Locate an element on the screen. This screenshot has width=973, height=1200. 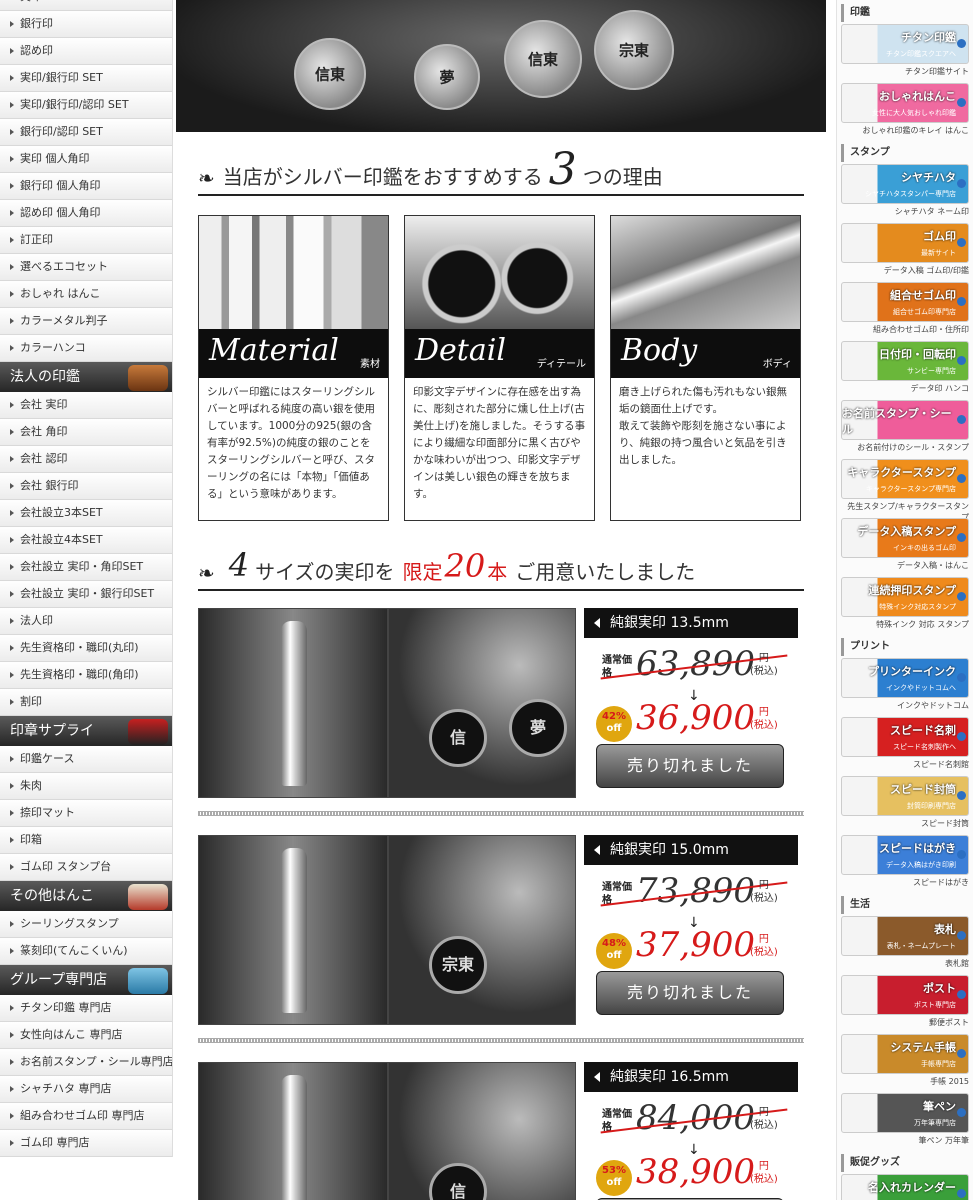
sidebar-link-label: 銀行印/認印 SET is located at coordinates (61, 131).